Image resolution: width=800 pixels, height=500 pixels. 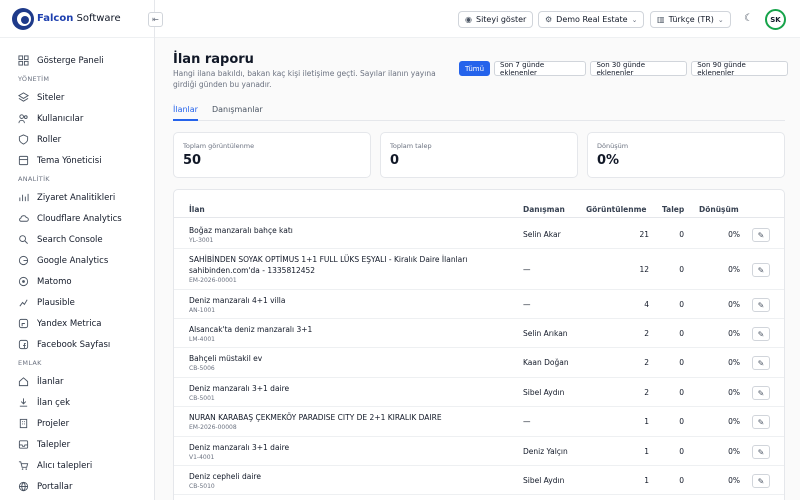 What do you see at coordinates (646, 333) in the screenshot?
I see `views-cell: 2` at bounding box center [646, 333].